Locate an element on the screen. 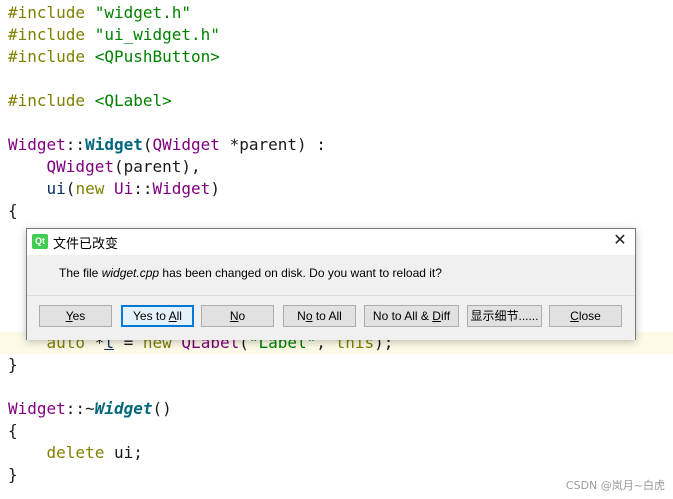  no-button: No is located at coordinates (237, 316).